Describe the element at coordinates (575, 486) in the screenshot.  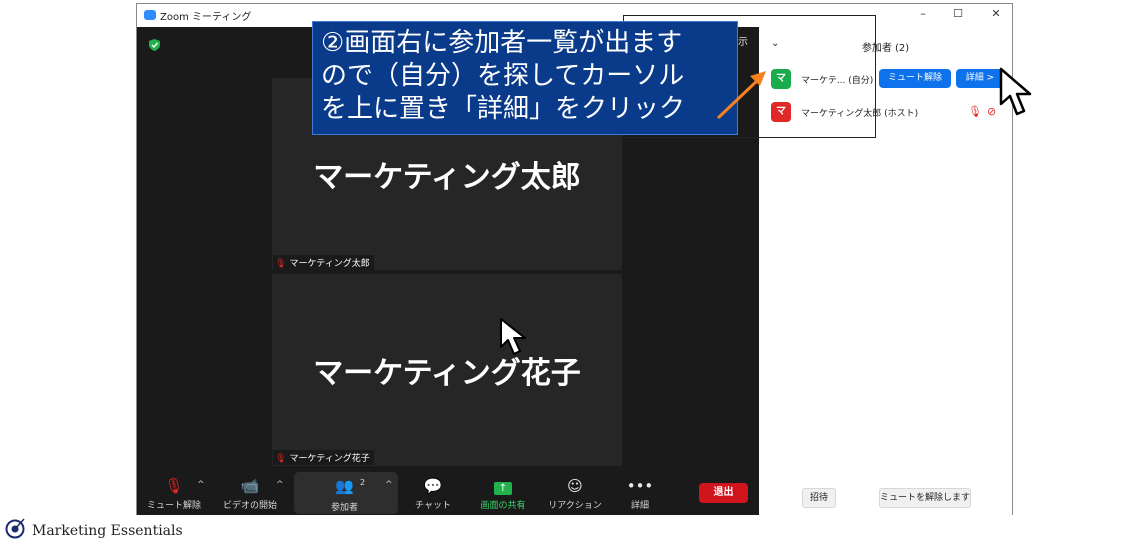
I see `reaction-icon: ☺` at that location.